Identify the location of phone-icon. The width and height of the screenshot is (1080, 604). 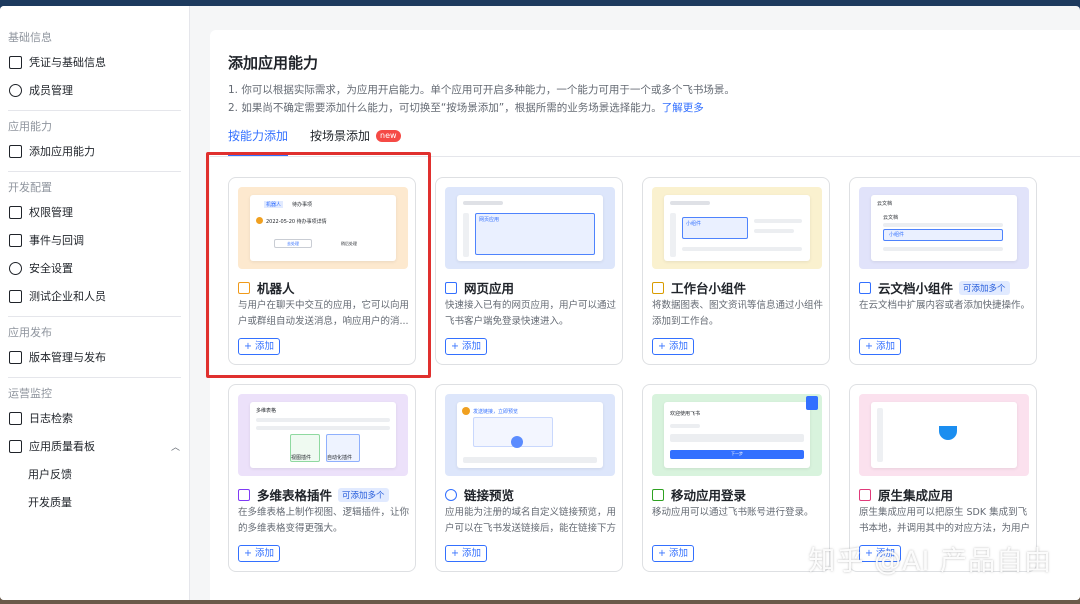
(812, 403).